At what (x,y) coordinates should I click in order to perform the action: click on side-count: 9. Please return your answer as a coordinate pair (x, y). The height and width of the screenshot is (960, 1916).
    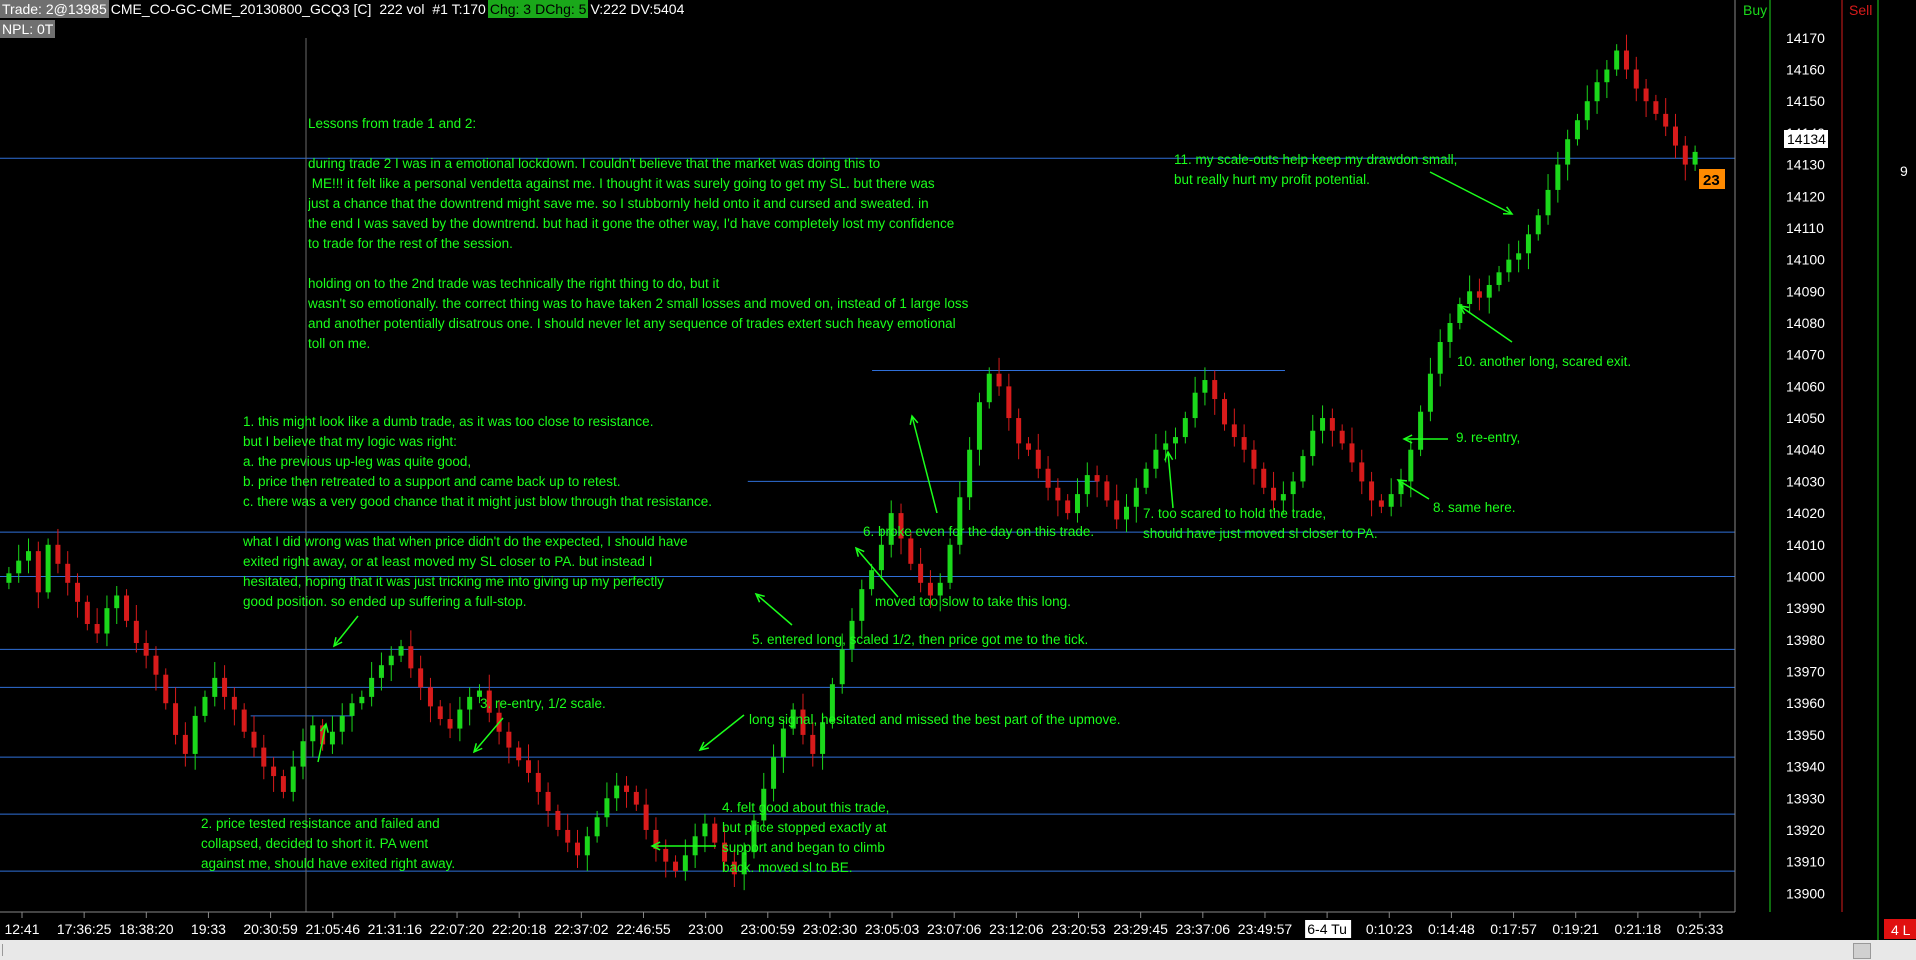
    Looking at the image, I should click on (1904, 171).